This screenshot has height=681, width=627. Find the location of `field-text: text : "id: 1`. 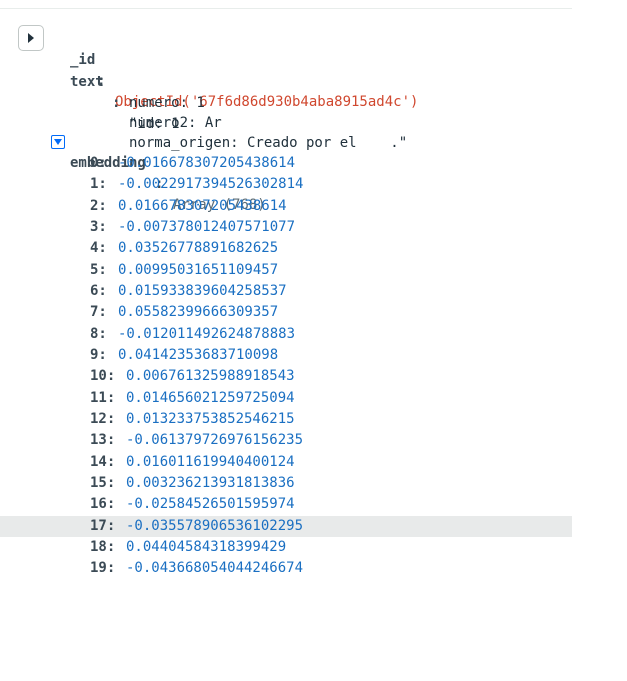

field-text: text : "id: 1 is located at coordinates (286, 91).